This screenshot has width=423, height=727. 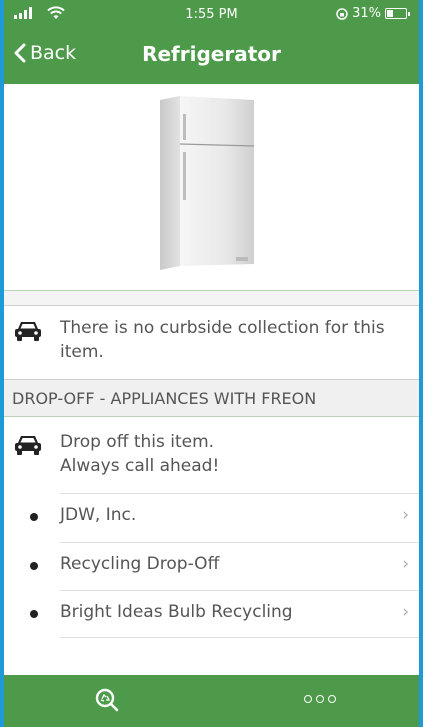 What do you see at coordinates (207, 183) in the screenshot?
I see `refrigerator-image` at bounding box center [207, 183].